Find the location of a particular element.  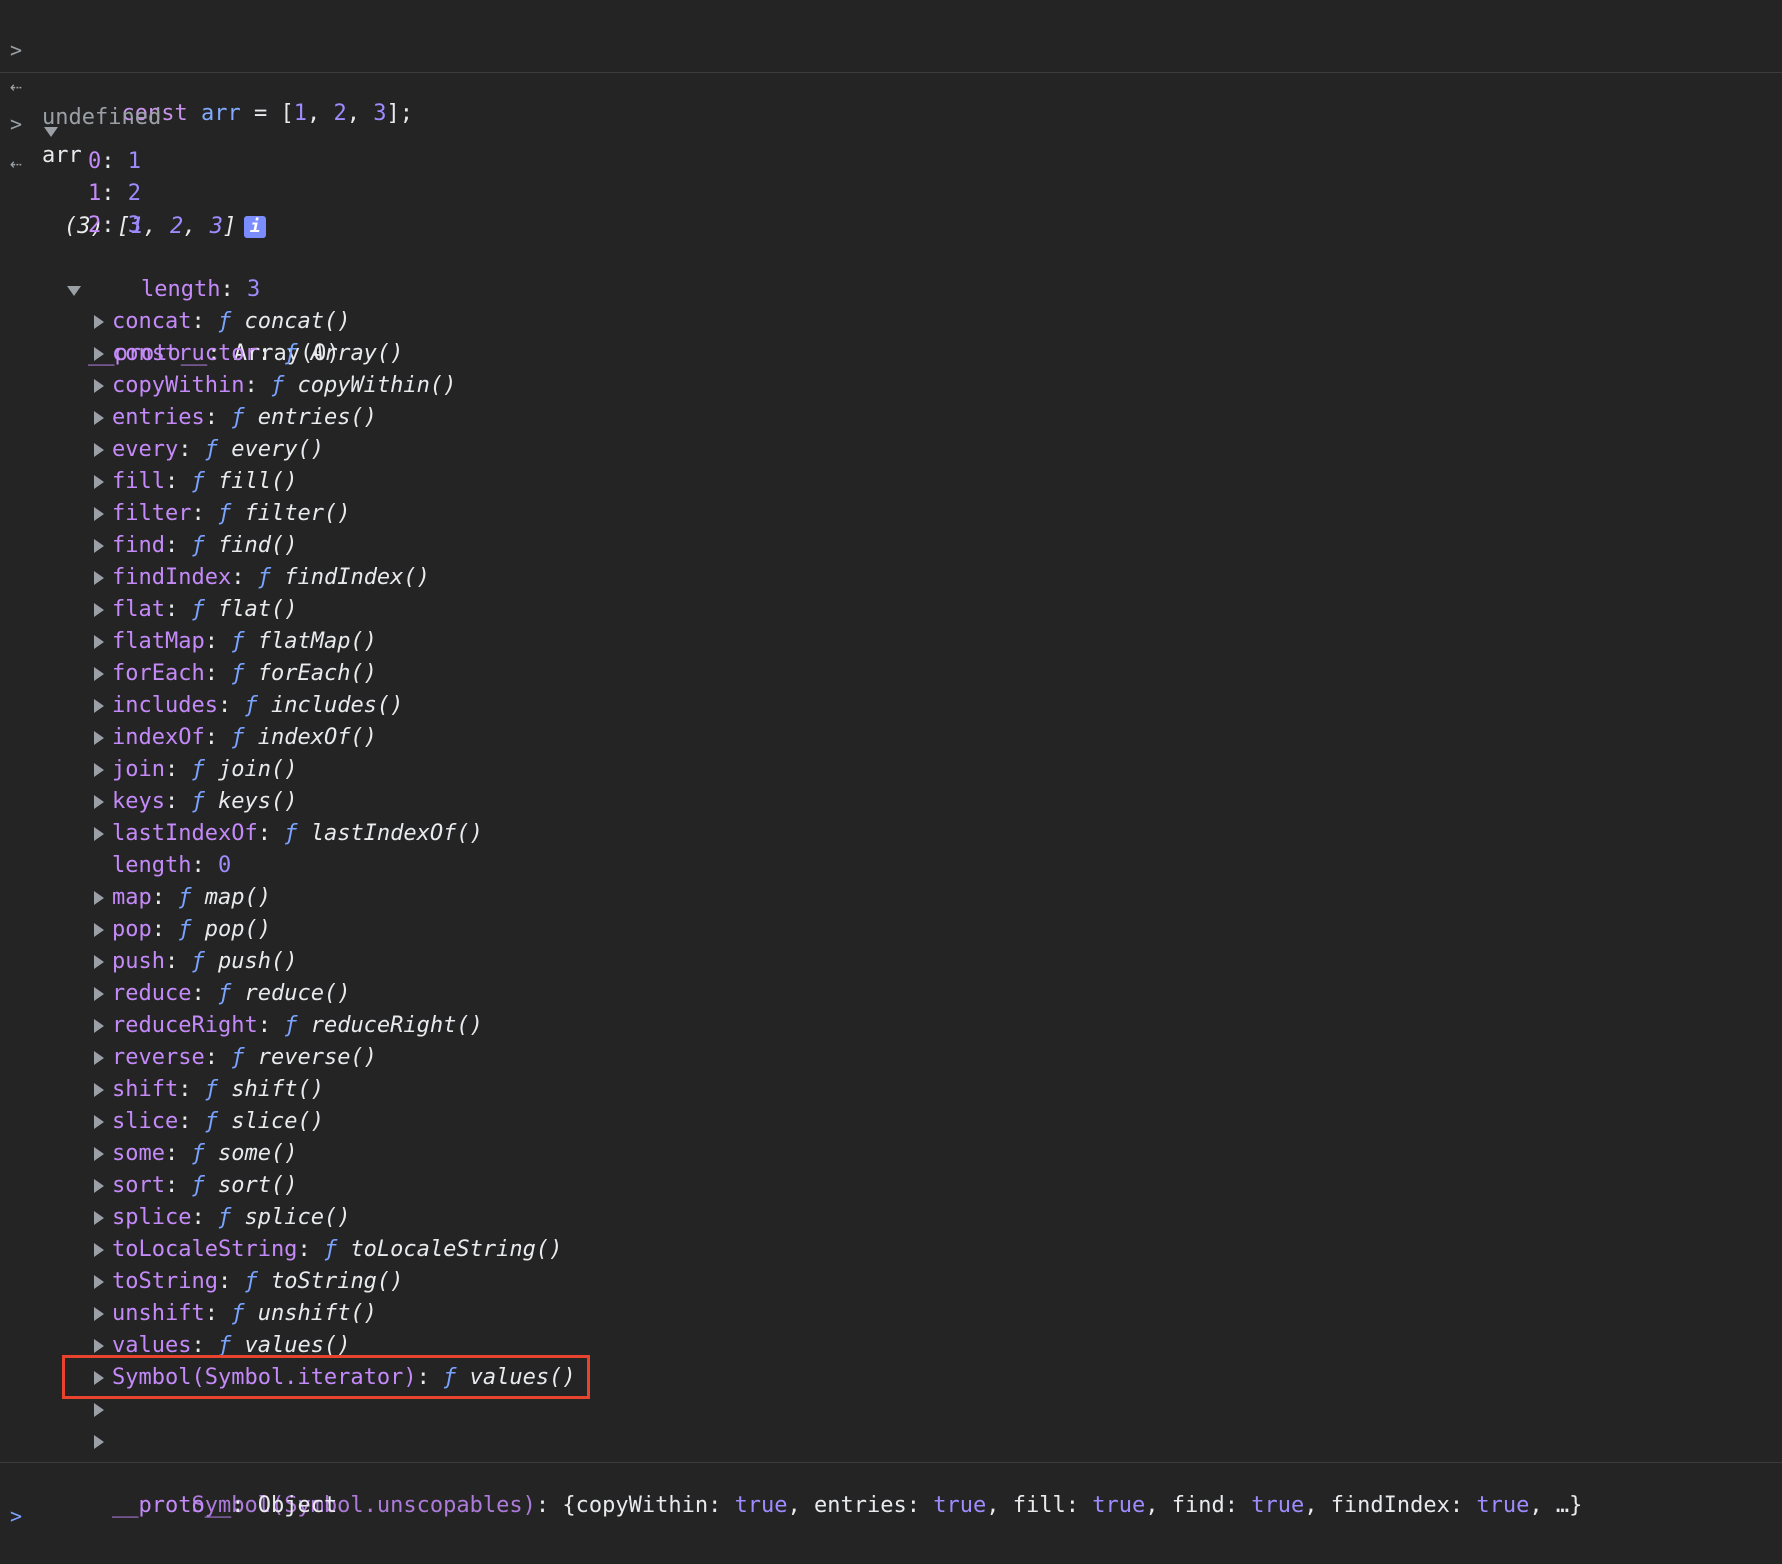

method-key: forEach is located at coordinates (158, 673).